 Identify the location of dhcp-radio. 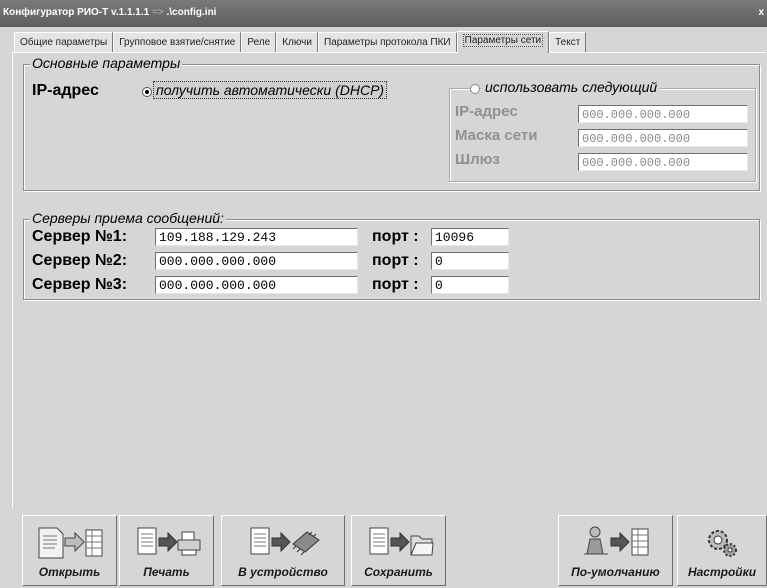
(147, 92).